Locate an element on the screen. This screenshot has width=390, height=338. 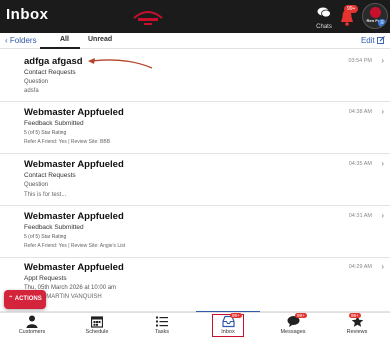
nav-label: Schedule is located at coordinates (97, 332).